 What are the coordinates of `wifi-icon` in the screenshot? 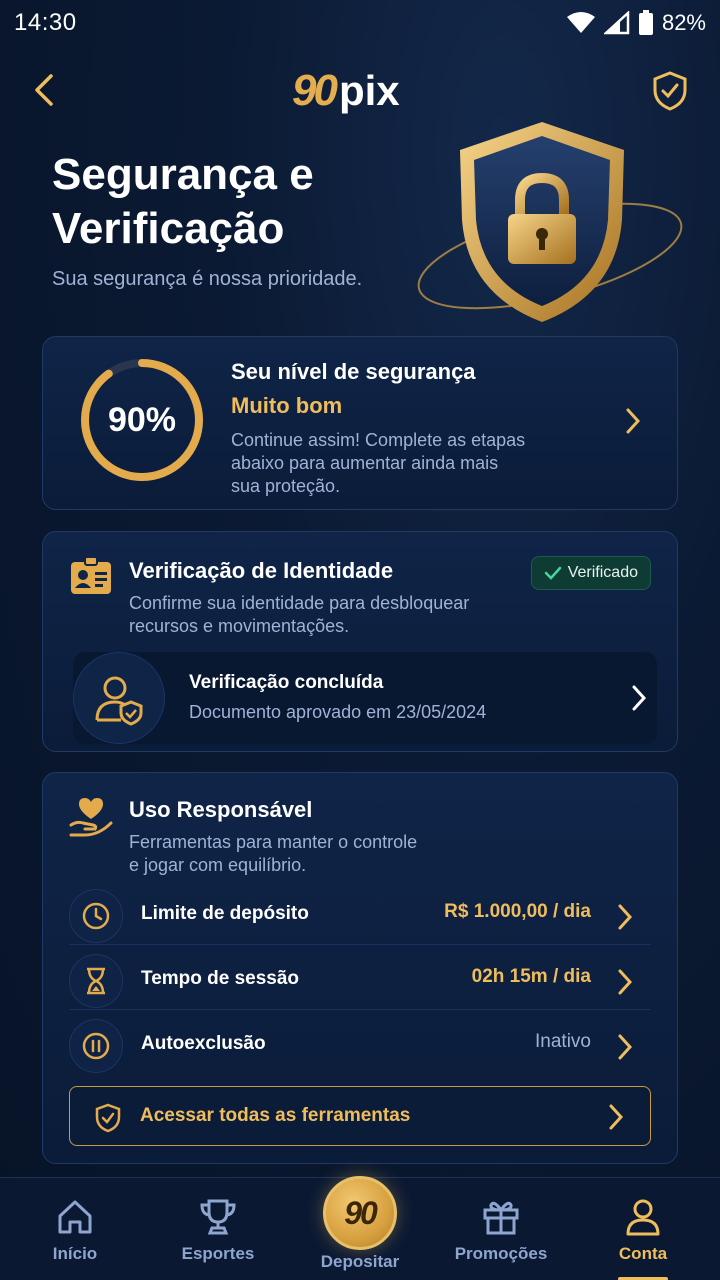 It's located at (580, 22).